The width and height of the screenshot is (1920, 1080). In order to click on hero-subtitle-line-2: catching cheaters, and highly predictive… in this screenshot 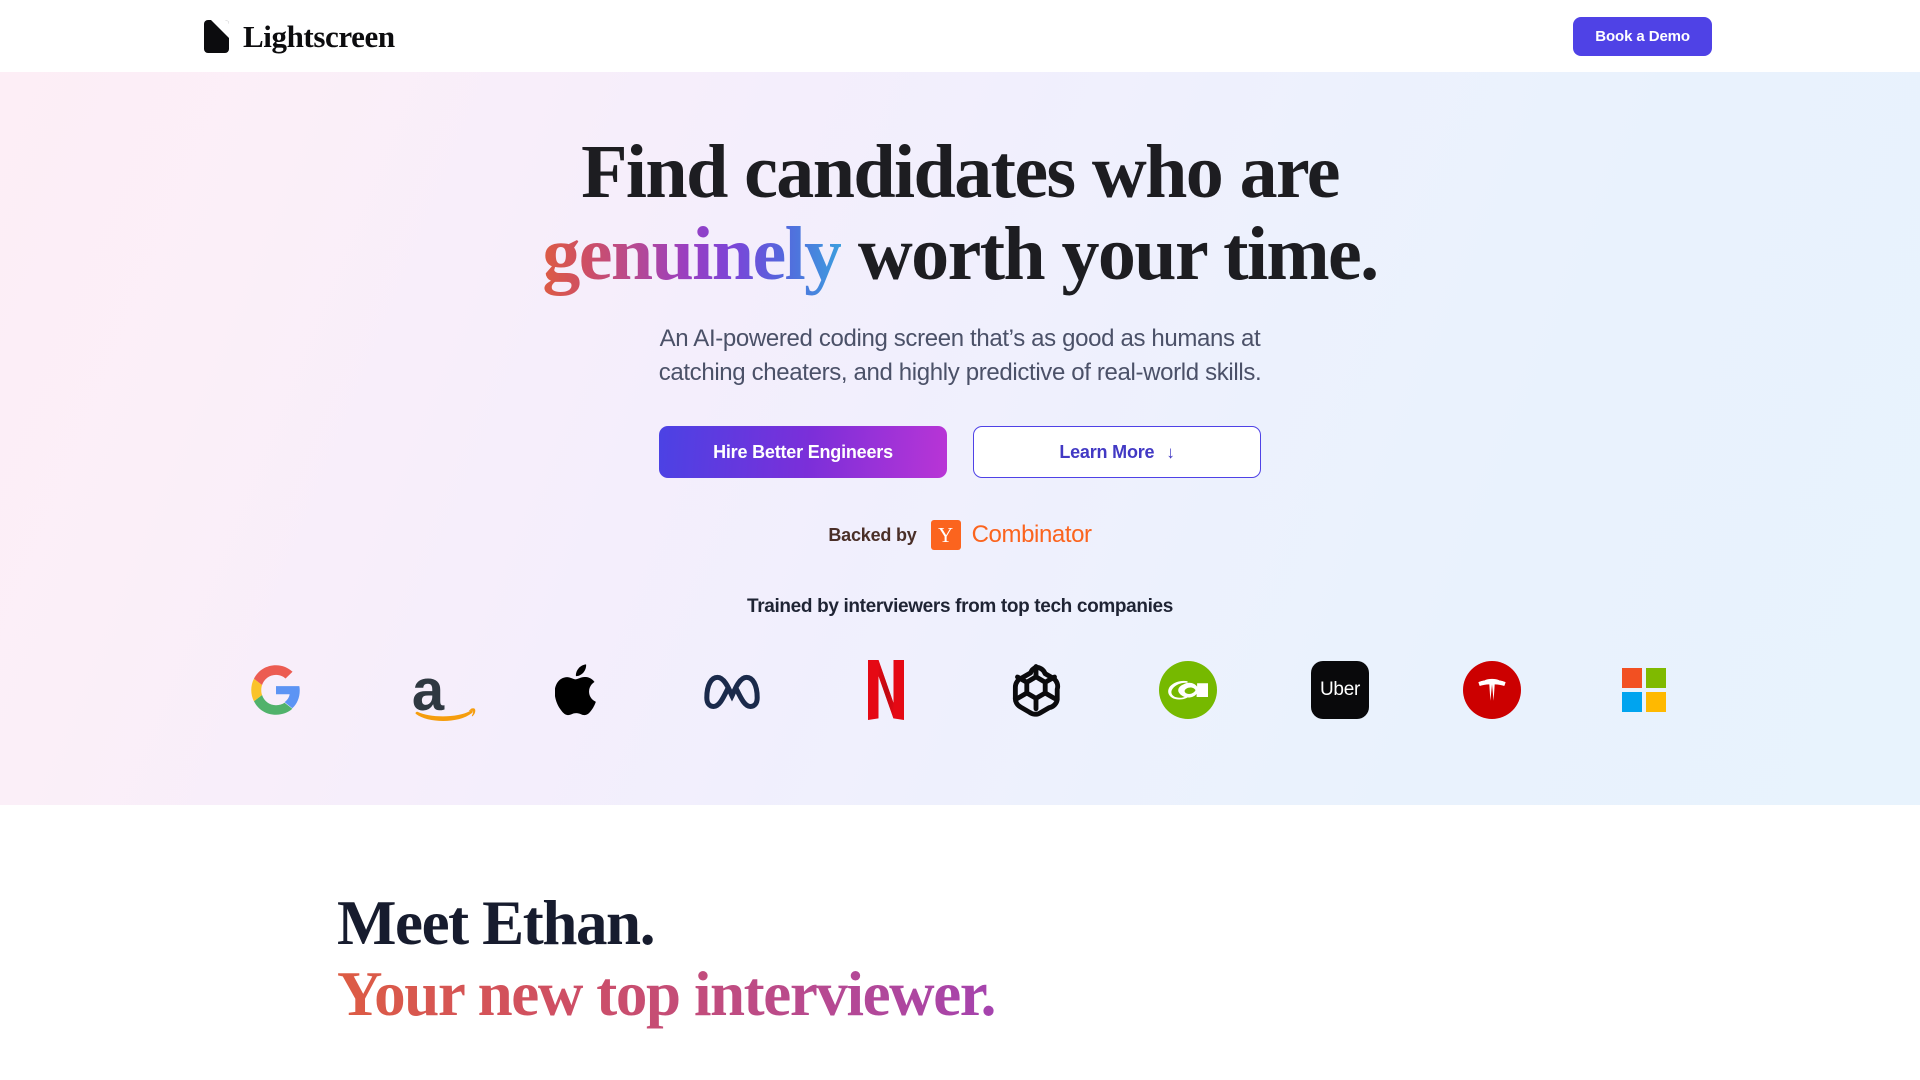, I will do `click(960, 373)`.